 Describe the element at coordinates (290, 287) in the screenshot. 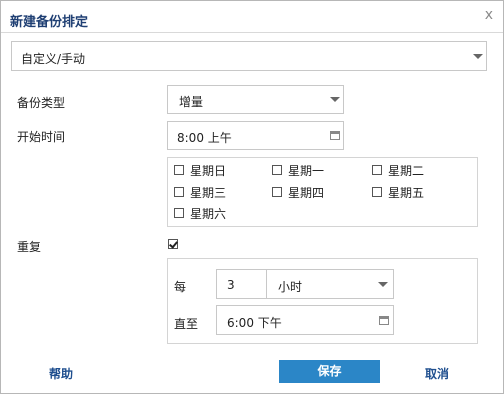

I see `repeat-unit-value: 小时` at that location.